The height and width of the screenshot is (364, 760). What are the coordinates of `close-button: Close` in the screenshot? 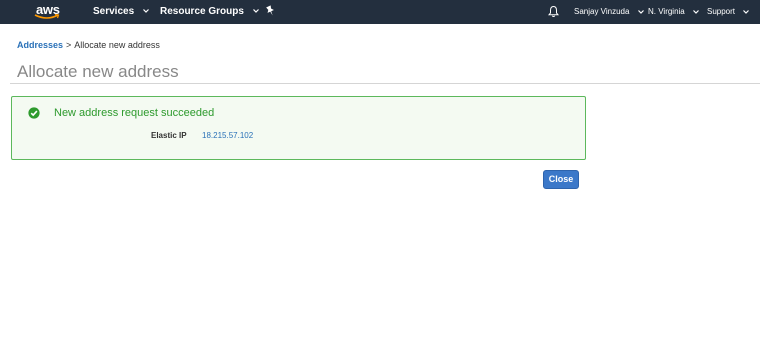 It's located at (561, 179).